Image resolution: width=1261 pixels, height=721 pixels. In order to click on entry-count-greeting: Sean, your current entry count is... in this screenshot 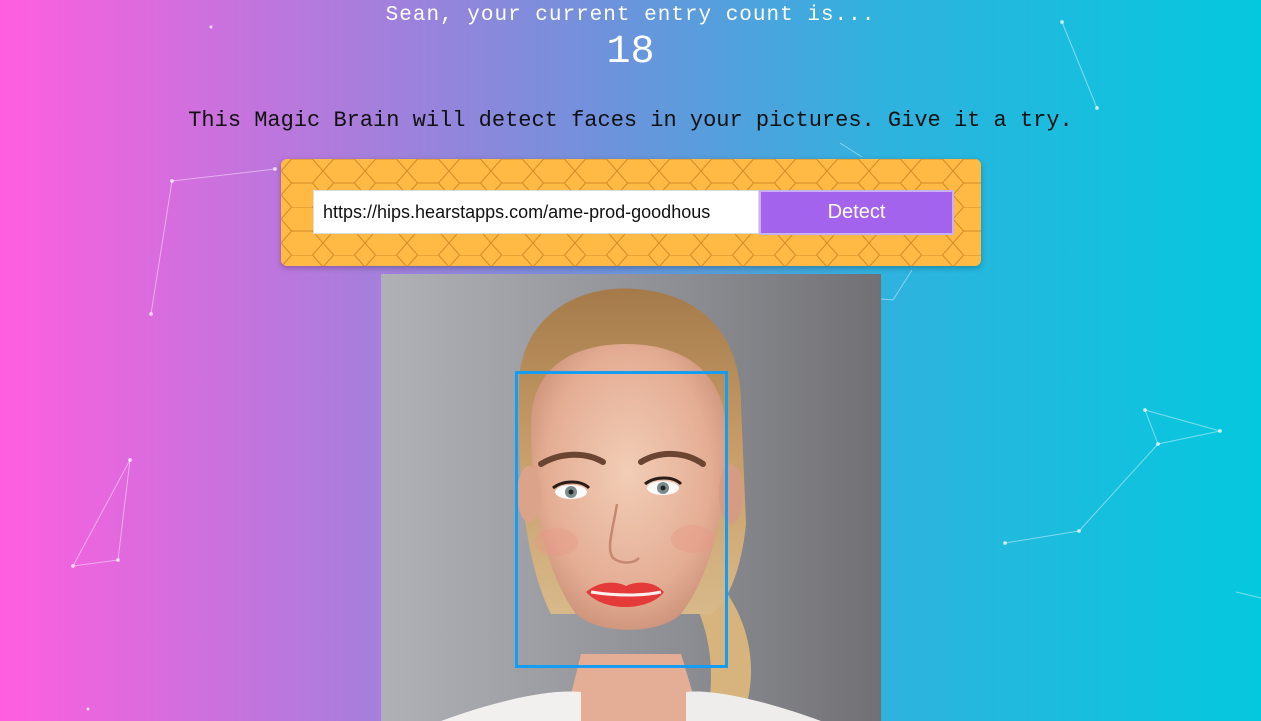, I will do `click(630, 15)`.